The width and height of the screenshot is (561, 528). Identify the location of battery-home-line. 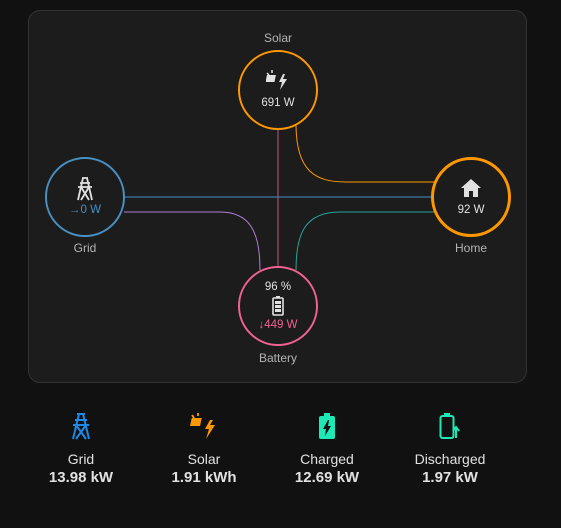
(364, 241).